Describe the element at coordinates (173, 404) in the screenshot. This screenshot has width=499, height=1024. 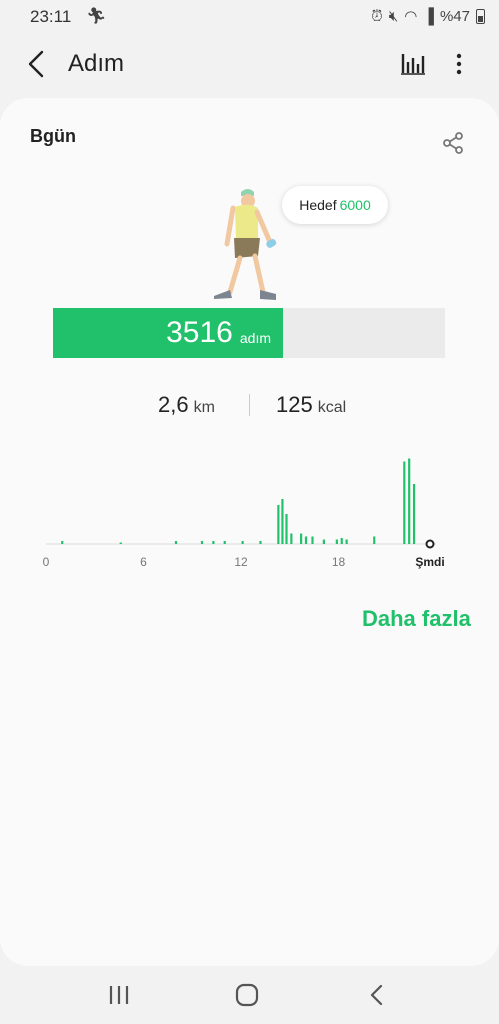
I see `distance-value: 2,6` at that location.